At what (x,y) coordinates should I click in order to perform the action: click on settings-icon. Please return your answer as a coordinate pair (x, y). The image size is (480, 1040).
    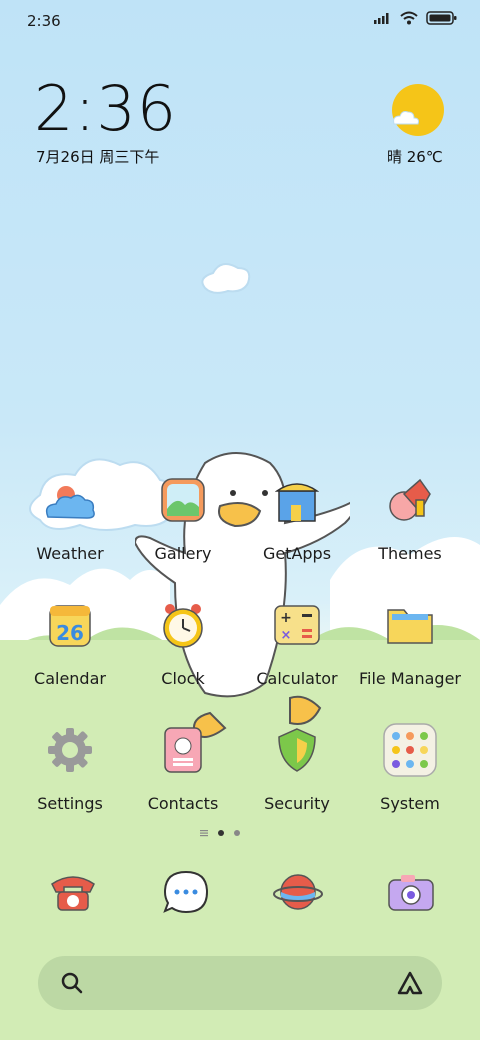
    Looking at the image, I should click on (70, 750).